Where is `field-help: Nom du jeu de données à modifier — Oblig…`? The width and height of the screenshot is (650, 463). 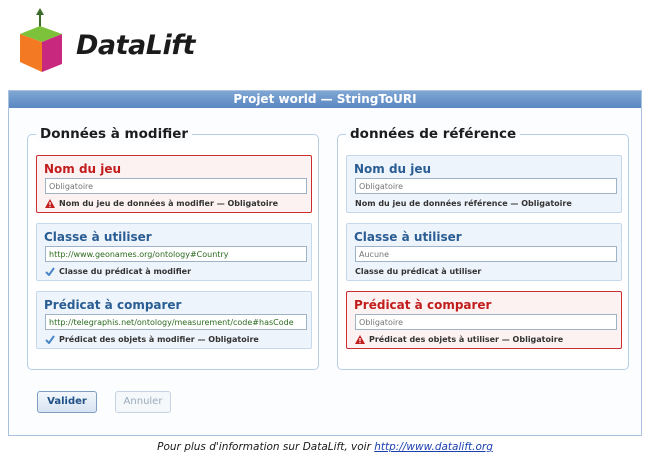
field-help: Nom du jeu de données à modifier — Oblig… is located at coordinates (161, 203).